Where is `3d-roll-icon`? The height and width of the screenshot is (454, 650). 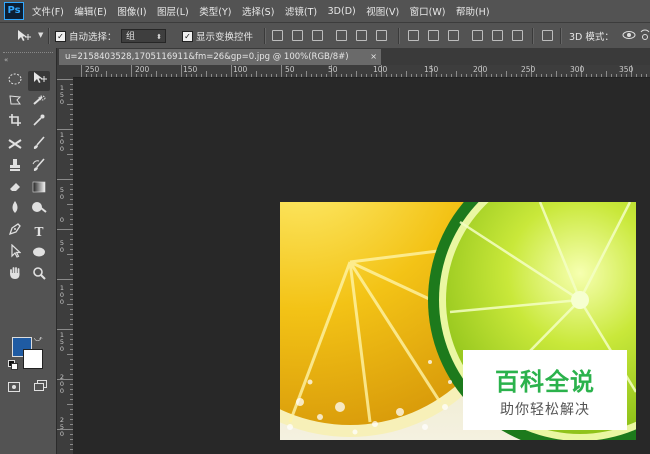 3d-roll-icon is located at coordinates (645, 35).